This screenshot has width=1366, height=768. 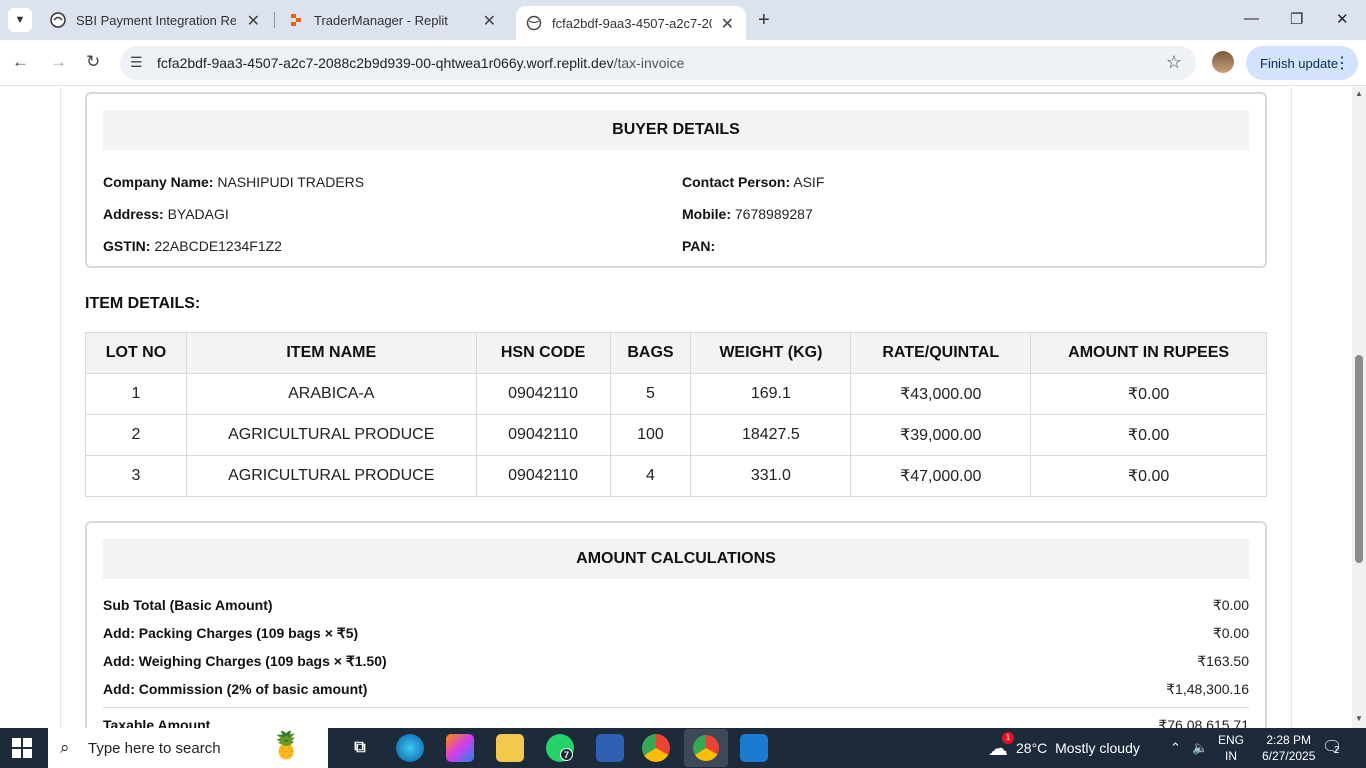 What do you see at coordinates (1296, 19) in the screenshot?
I see `restore-icon: ❐` at bounding box center [1296, 19].